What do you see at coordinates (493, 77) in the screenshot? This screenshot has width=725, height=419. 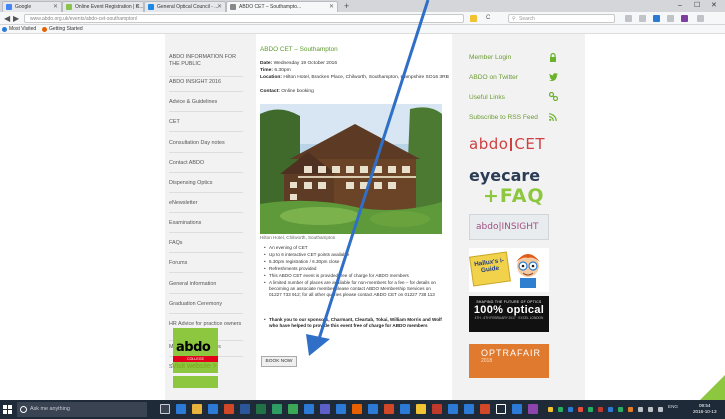 I see `twitter-link: ABDO on Twitter` at bounding box center [493, 77].